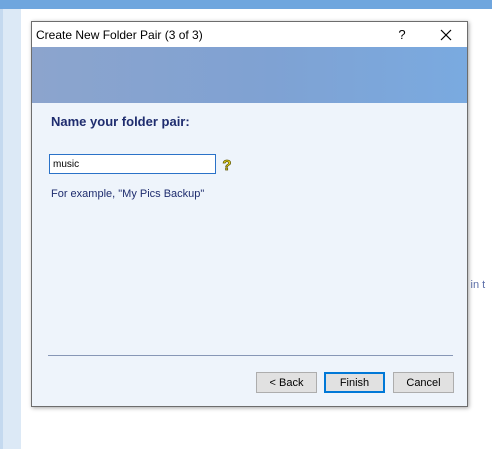 This screenshot has height=449, width=492. Describe the element at coordinates (402, 34) in the screenshot. I see `help-button: ?` at that location.